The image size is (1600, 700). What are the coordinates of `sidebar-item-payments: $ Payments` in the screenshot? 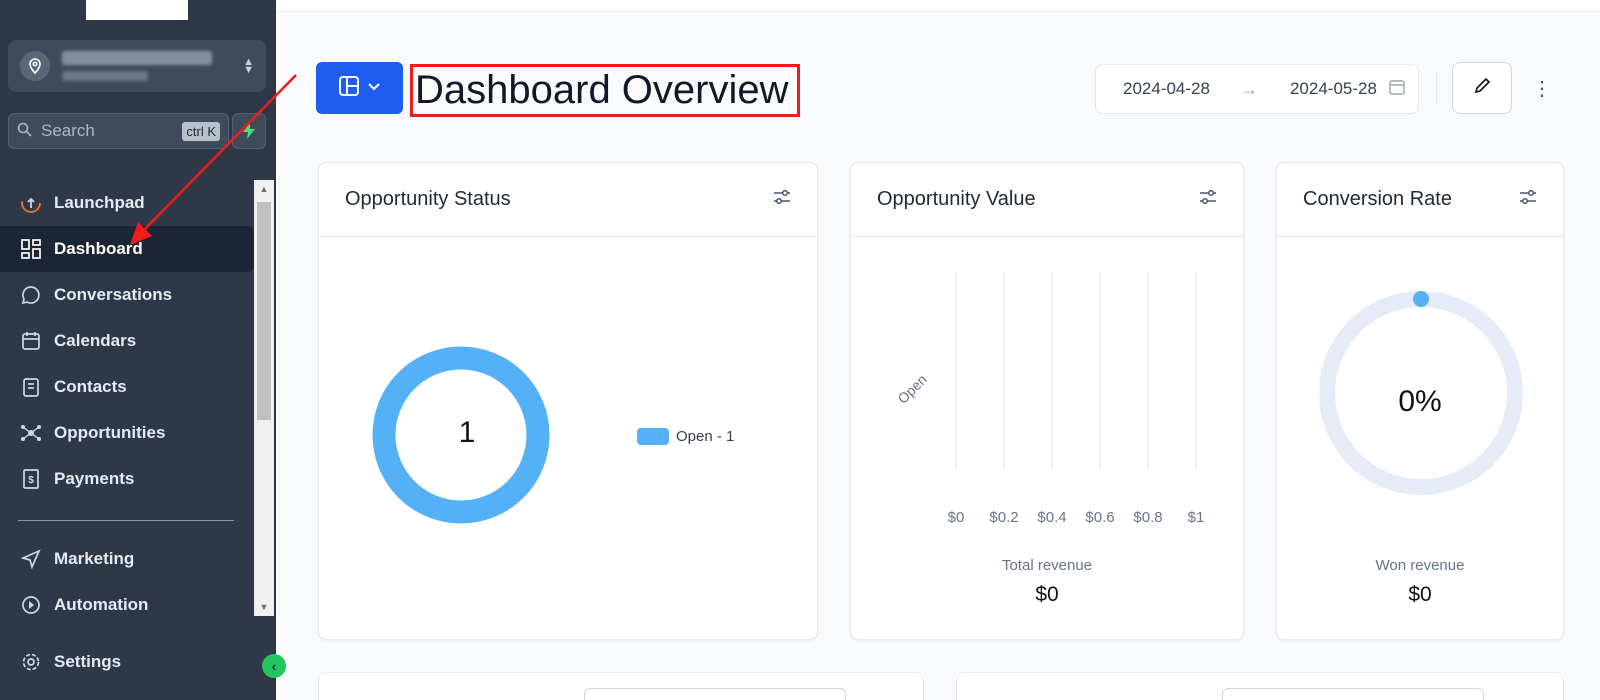 It's located at (127, 479).